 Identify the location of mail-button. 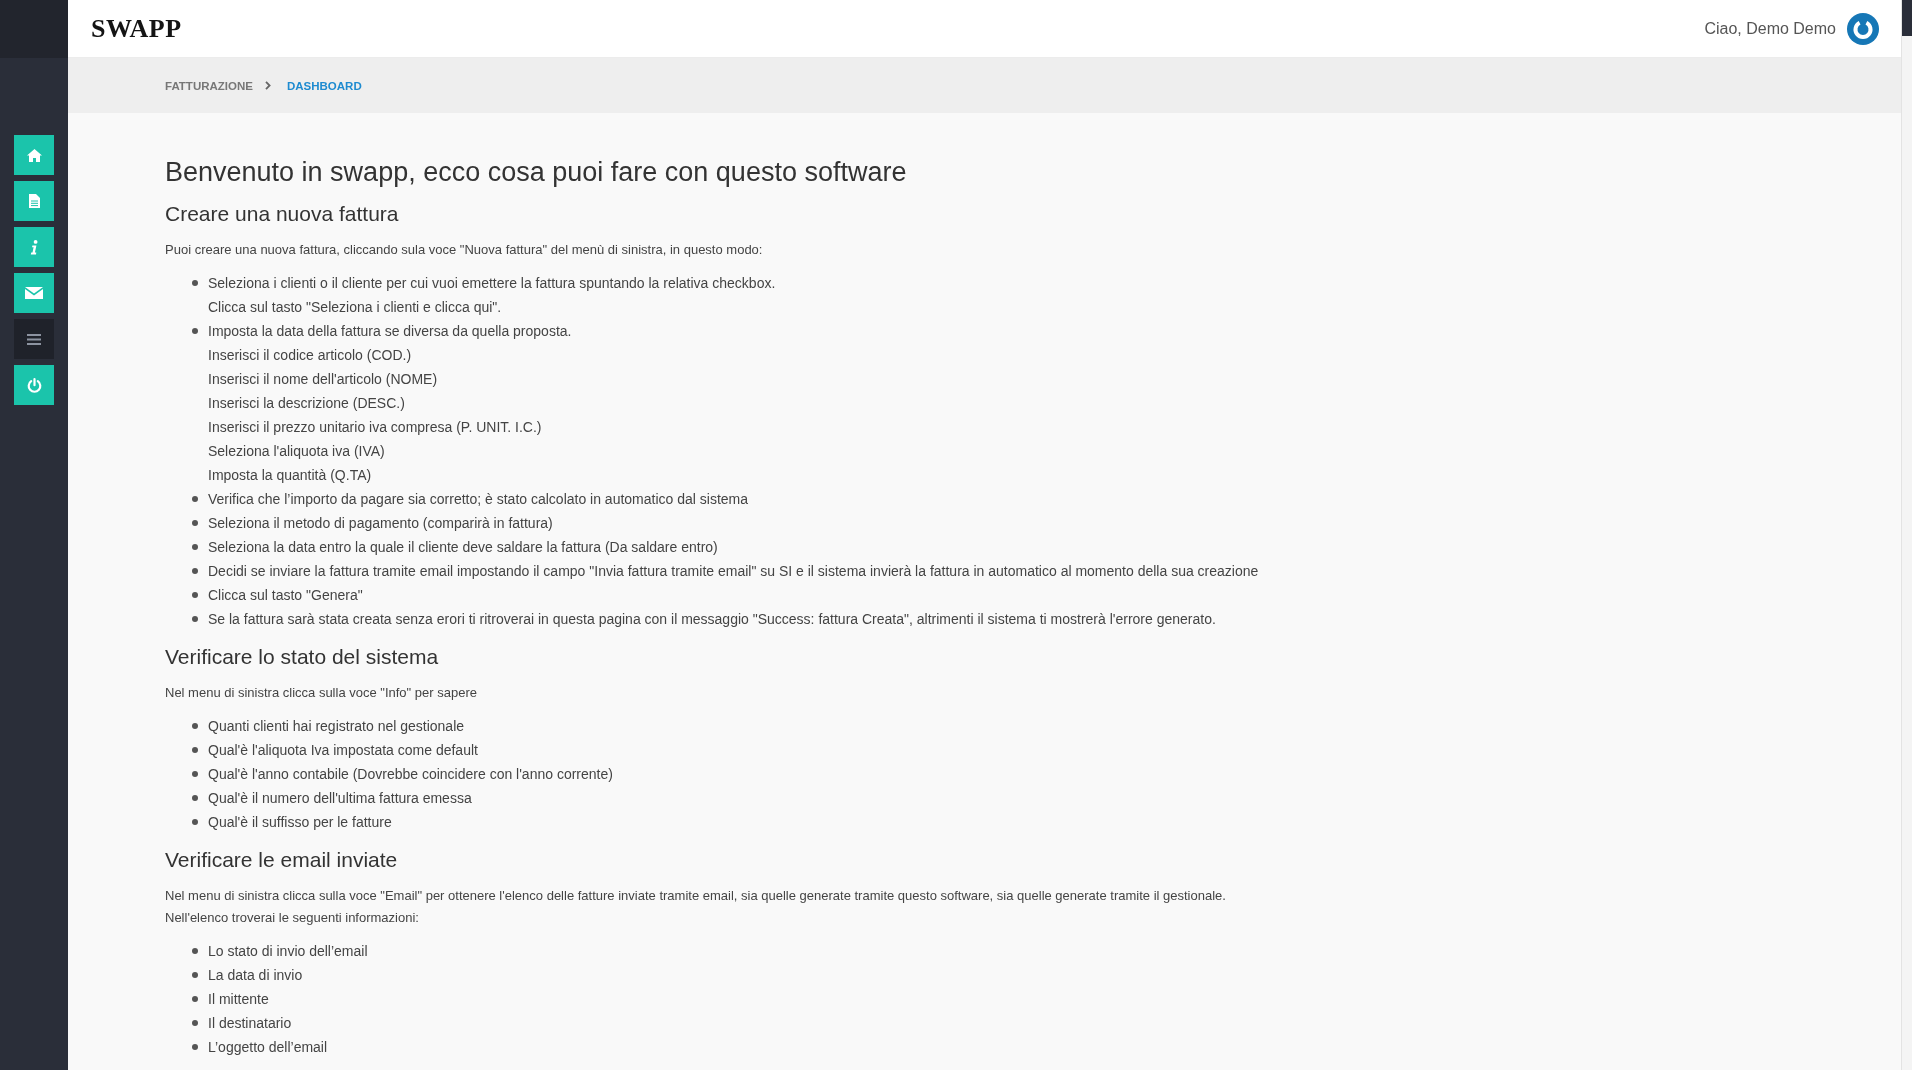
(34, 293).